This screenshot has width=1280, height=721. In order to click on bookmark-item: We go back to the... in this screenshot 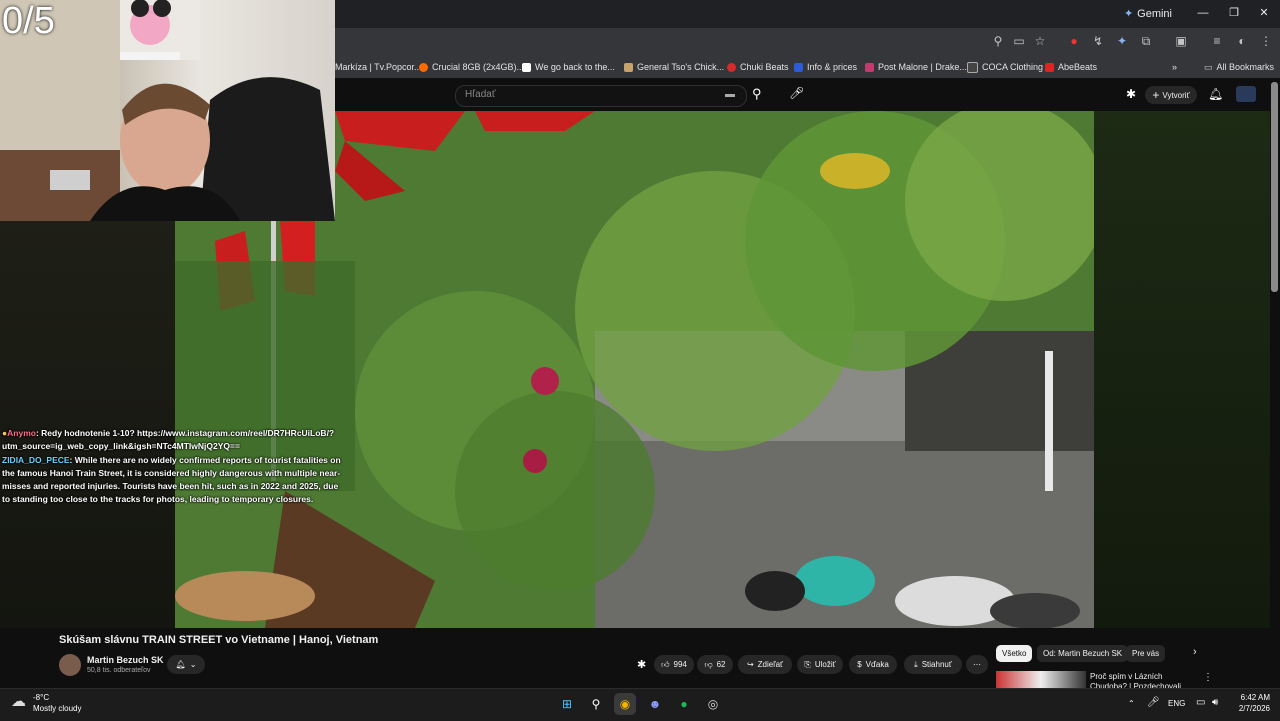, I will do `click(568, 67)`.